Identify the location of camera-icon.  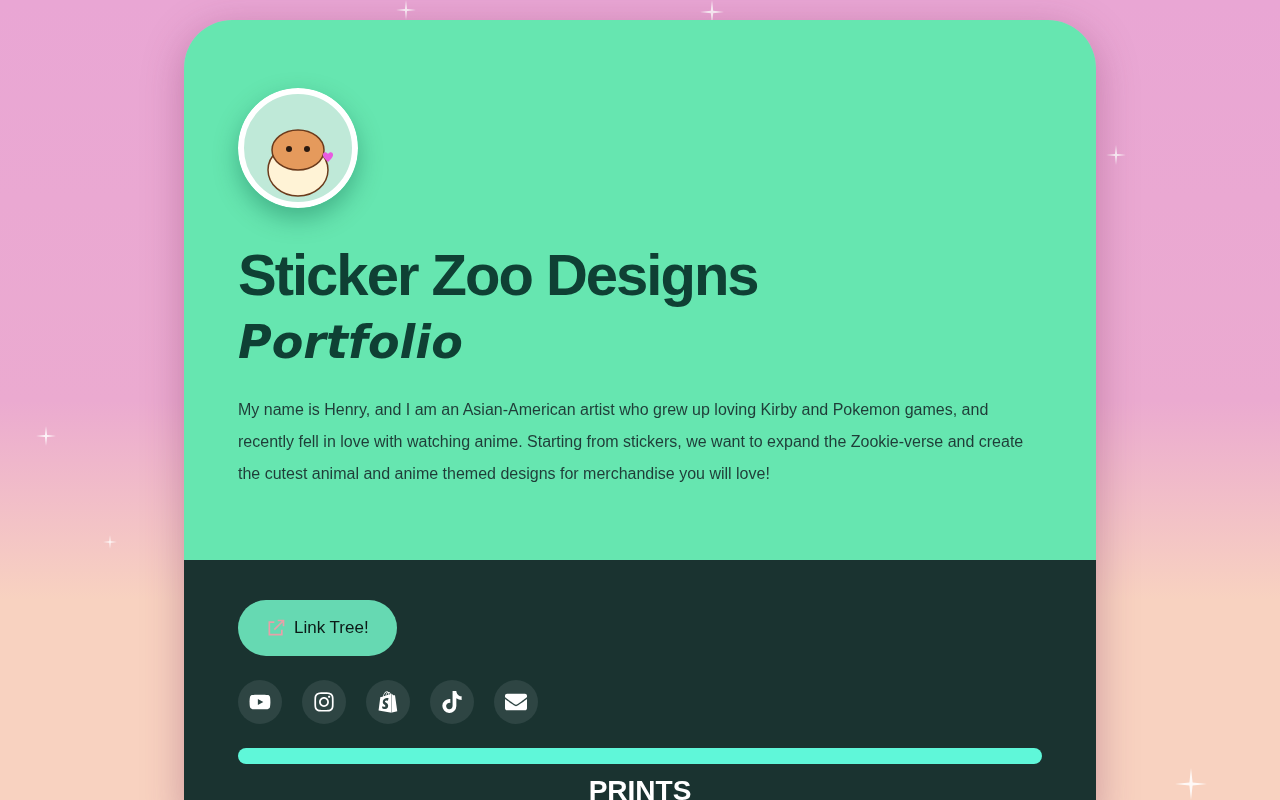
(324, 702).